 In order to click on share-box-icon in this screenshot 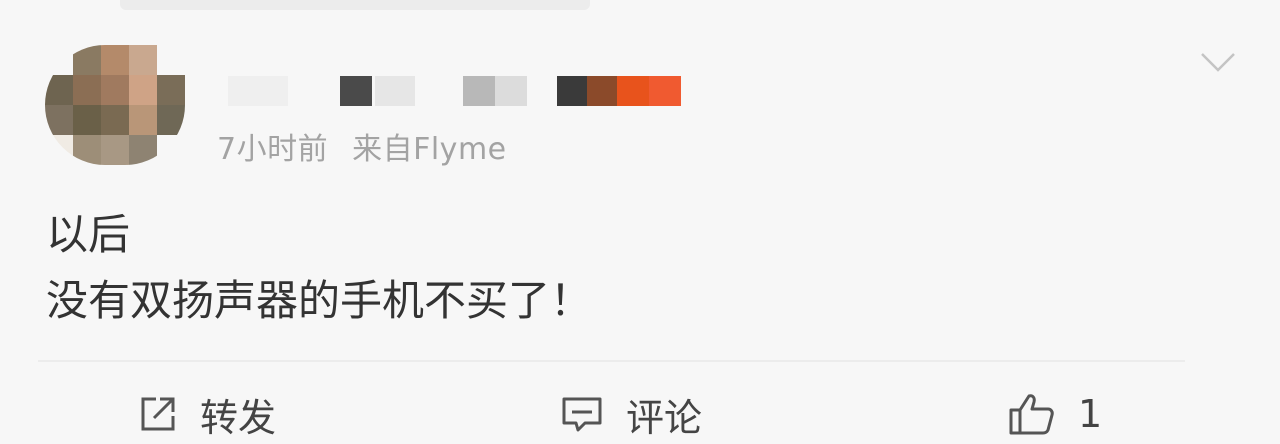, I will do `click(158, 414)`.